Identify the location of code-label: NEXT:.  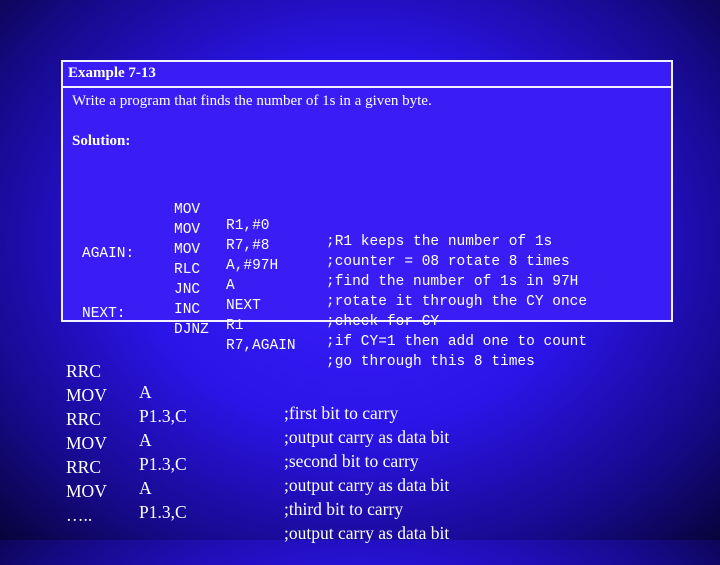
(104, 314).